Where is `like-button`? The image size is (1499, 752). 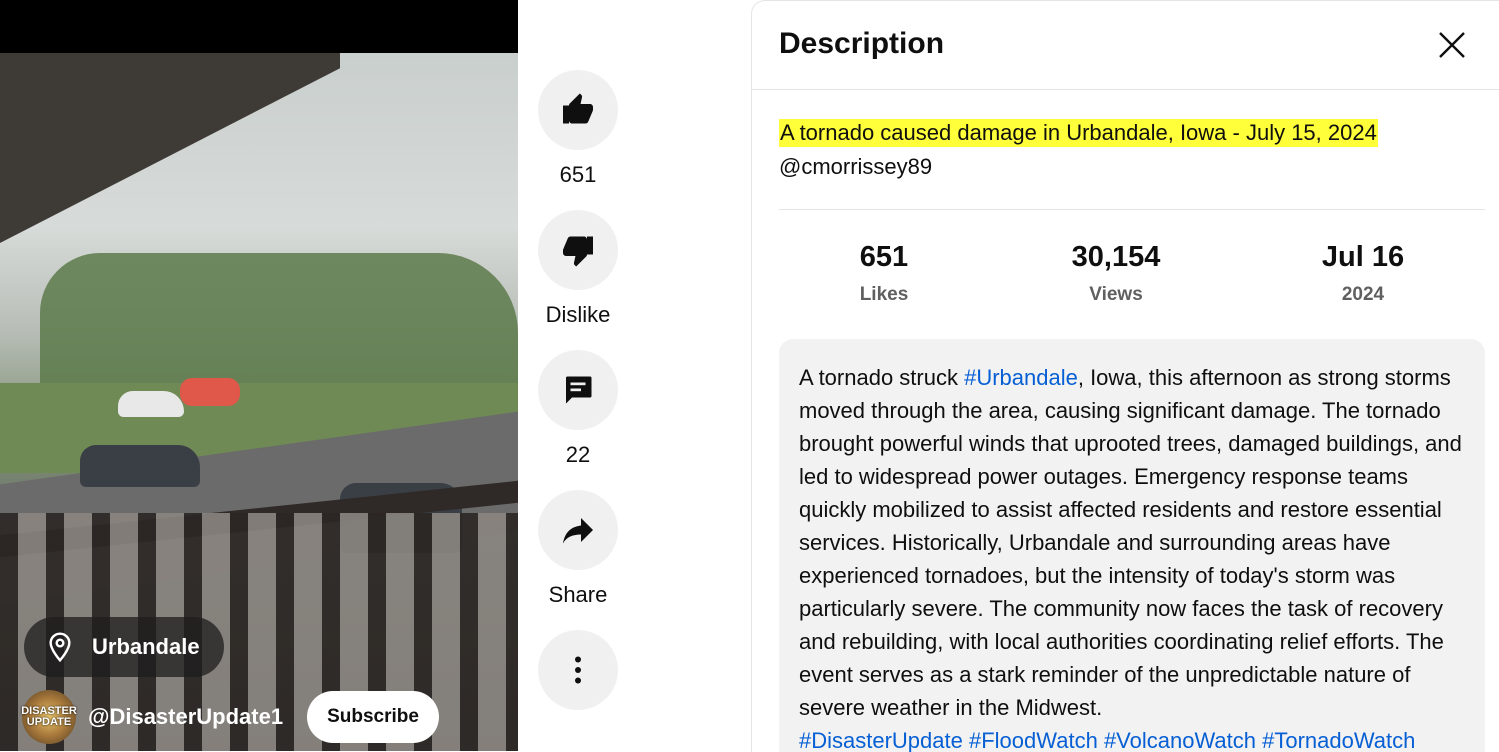
like-button is located at coordinates (578, 110).